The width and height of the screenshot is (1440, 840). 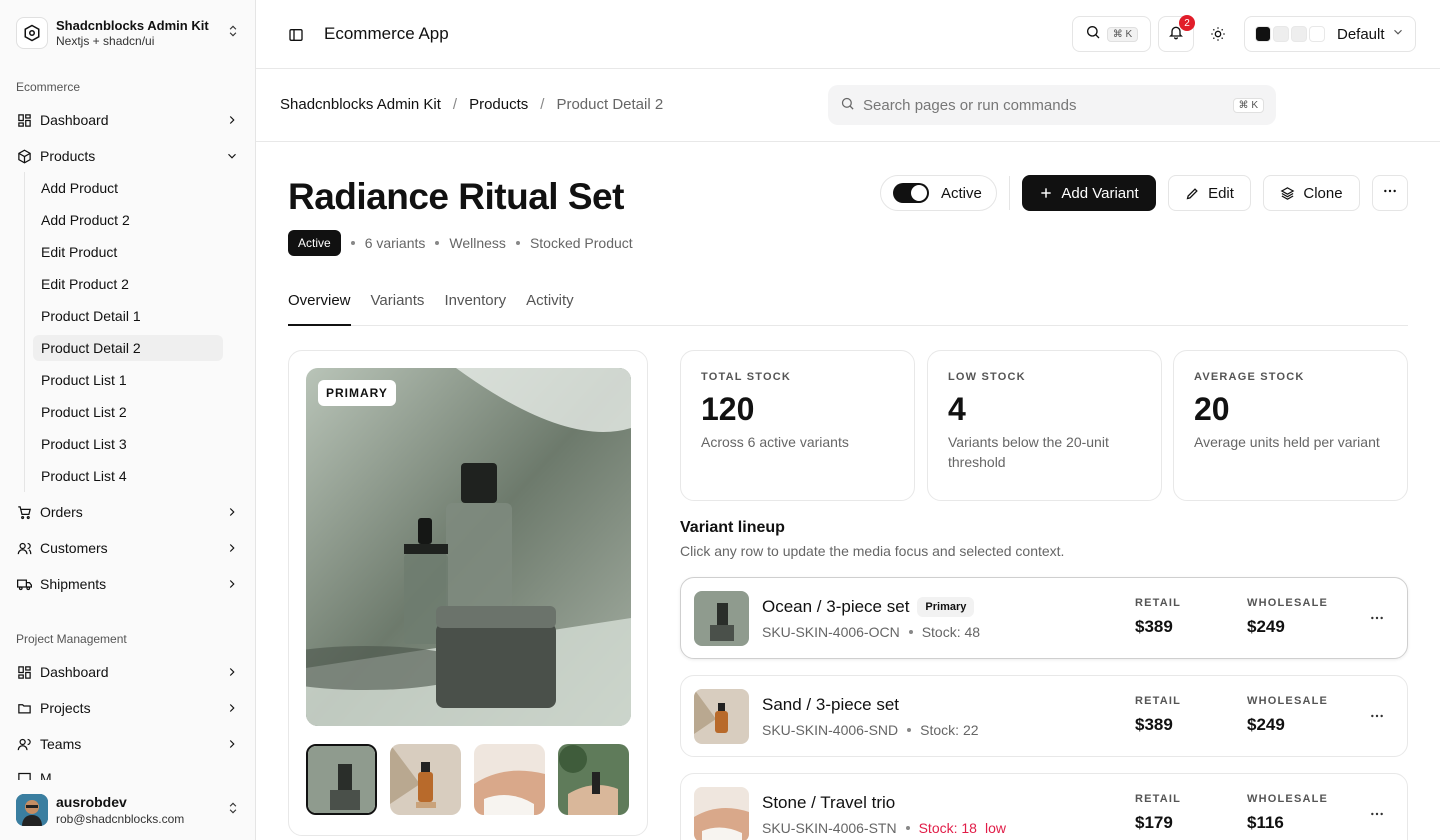 I want to click on search-button: ⌘ K, so click(x=1111, y=34).